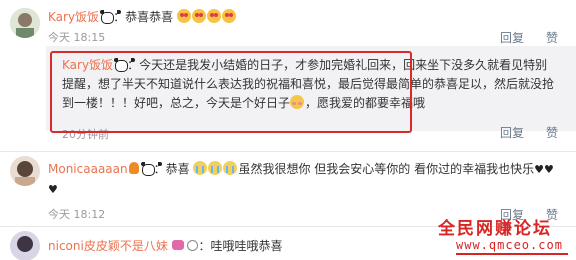 The image size is (576, 260). What do you see at coordinates (193, 245) in the screenshot?
I see `clock-icon` at bounding box center [193, 245].